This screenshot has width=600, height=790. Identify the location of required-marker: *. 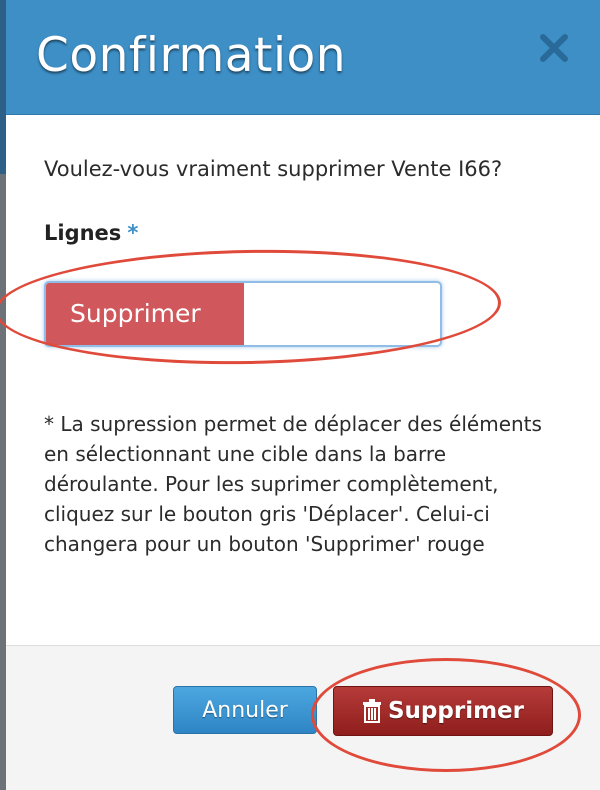
(133, 233).